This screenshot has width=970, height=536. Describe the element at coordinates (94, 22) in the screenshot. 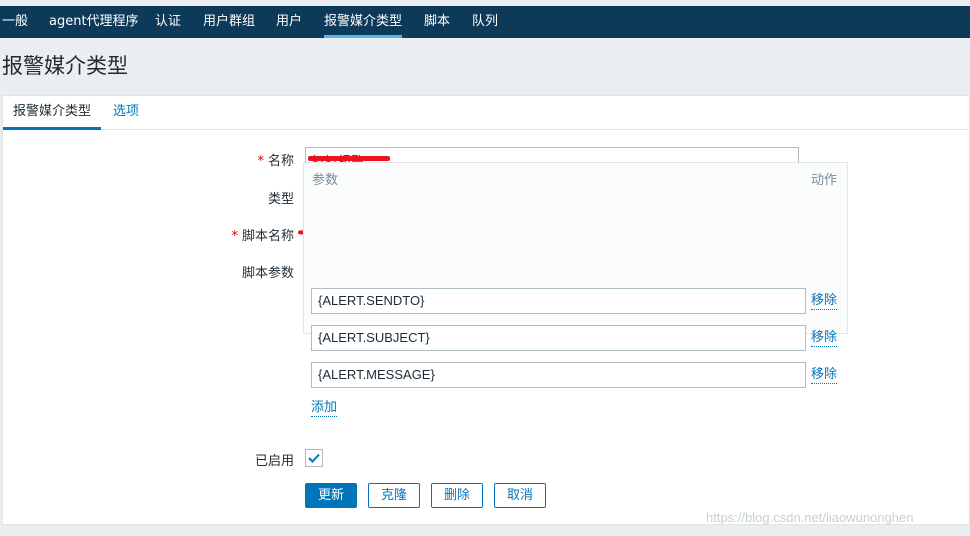

I see `nav-item-agent-proxies: agent代理程序` at that location.